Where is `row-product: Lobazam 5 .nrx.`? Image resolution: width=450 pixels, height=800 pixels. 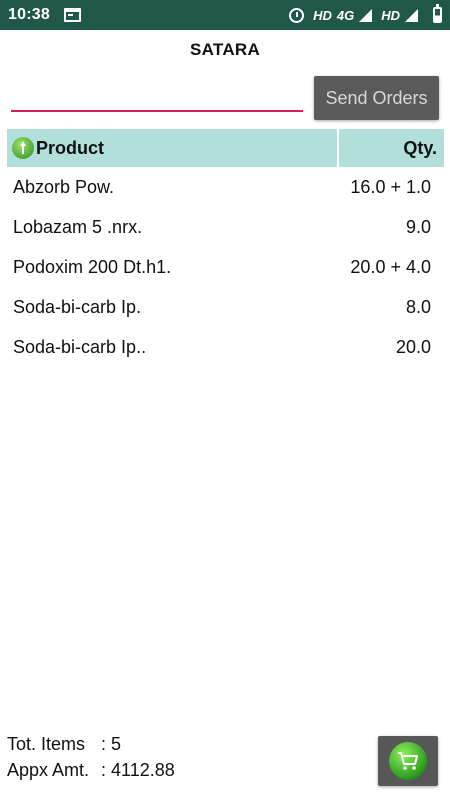
row-product: Lobazam 5 .nrx. is located at coordinates (78, 226).